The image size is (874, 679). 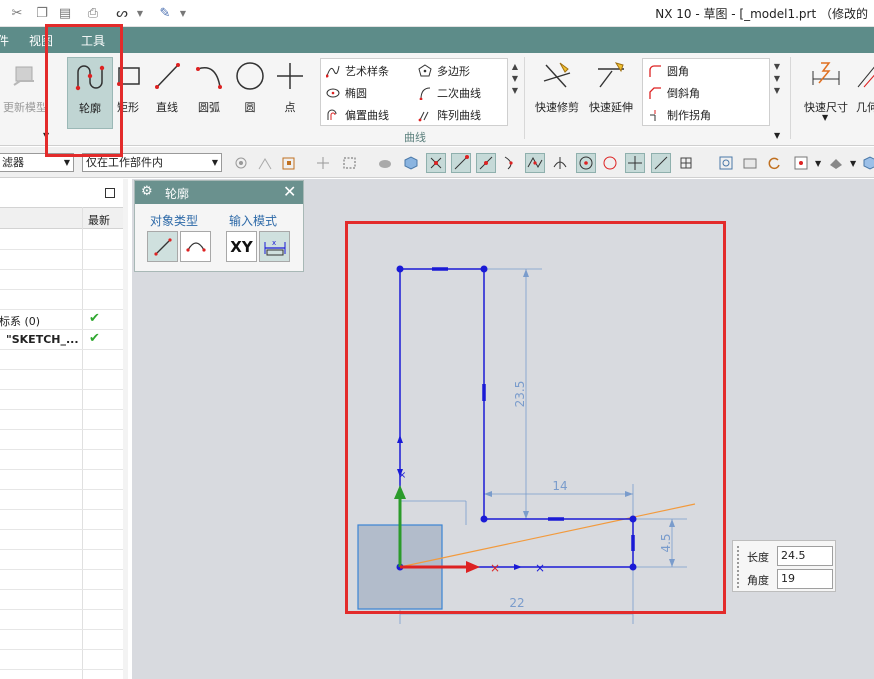 I want to click on check-icon: ✔, so click(x=94, y=338).